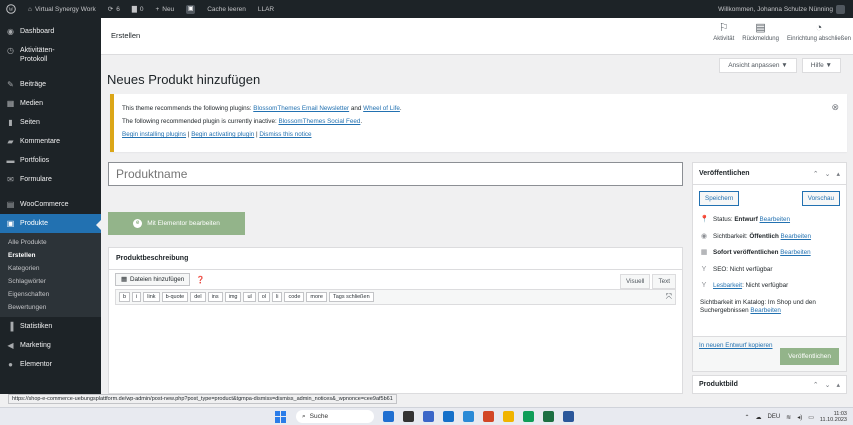  What do you see at coordinates (50, 345) in the screenshot?
I see `sidebar-item-marketing: ◀ Marketing` at bounding box center [50, 345].